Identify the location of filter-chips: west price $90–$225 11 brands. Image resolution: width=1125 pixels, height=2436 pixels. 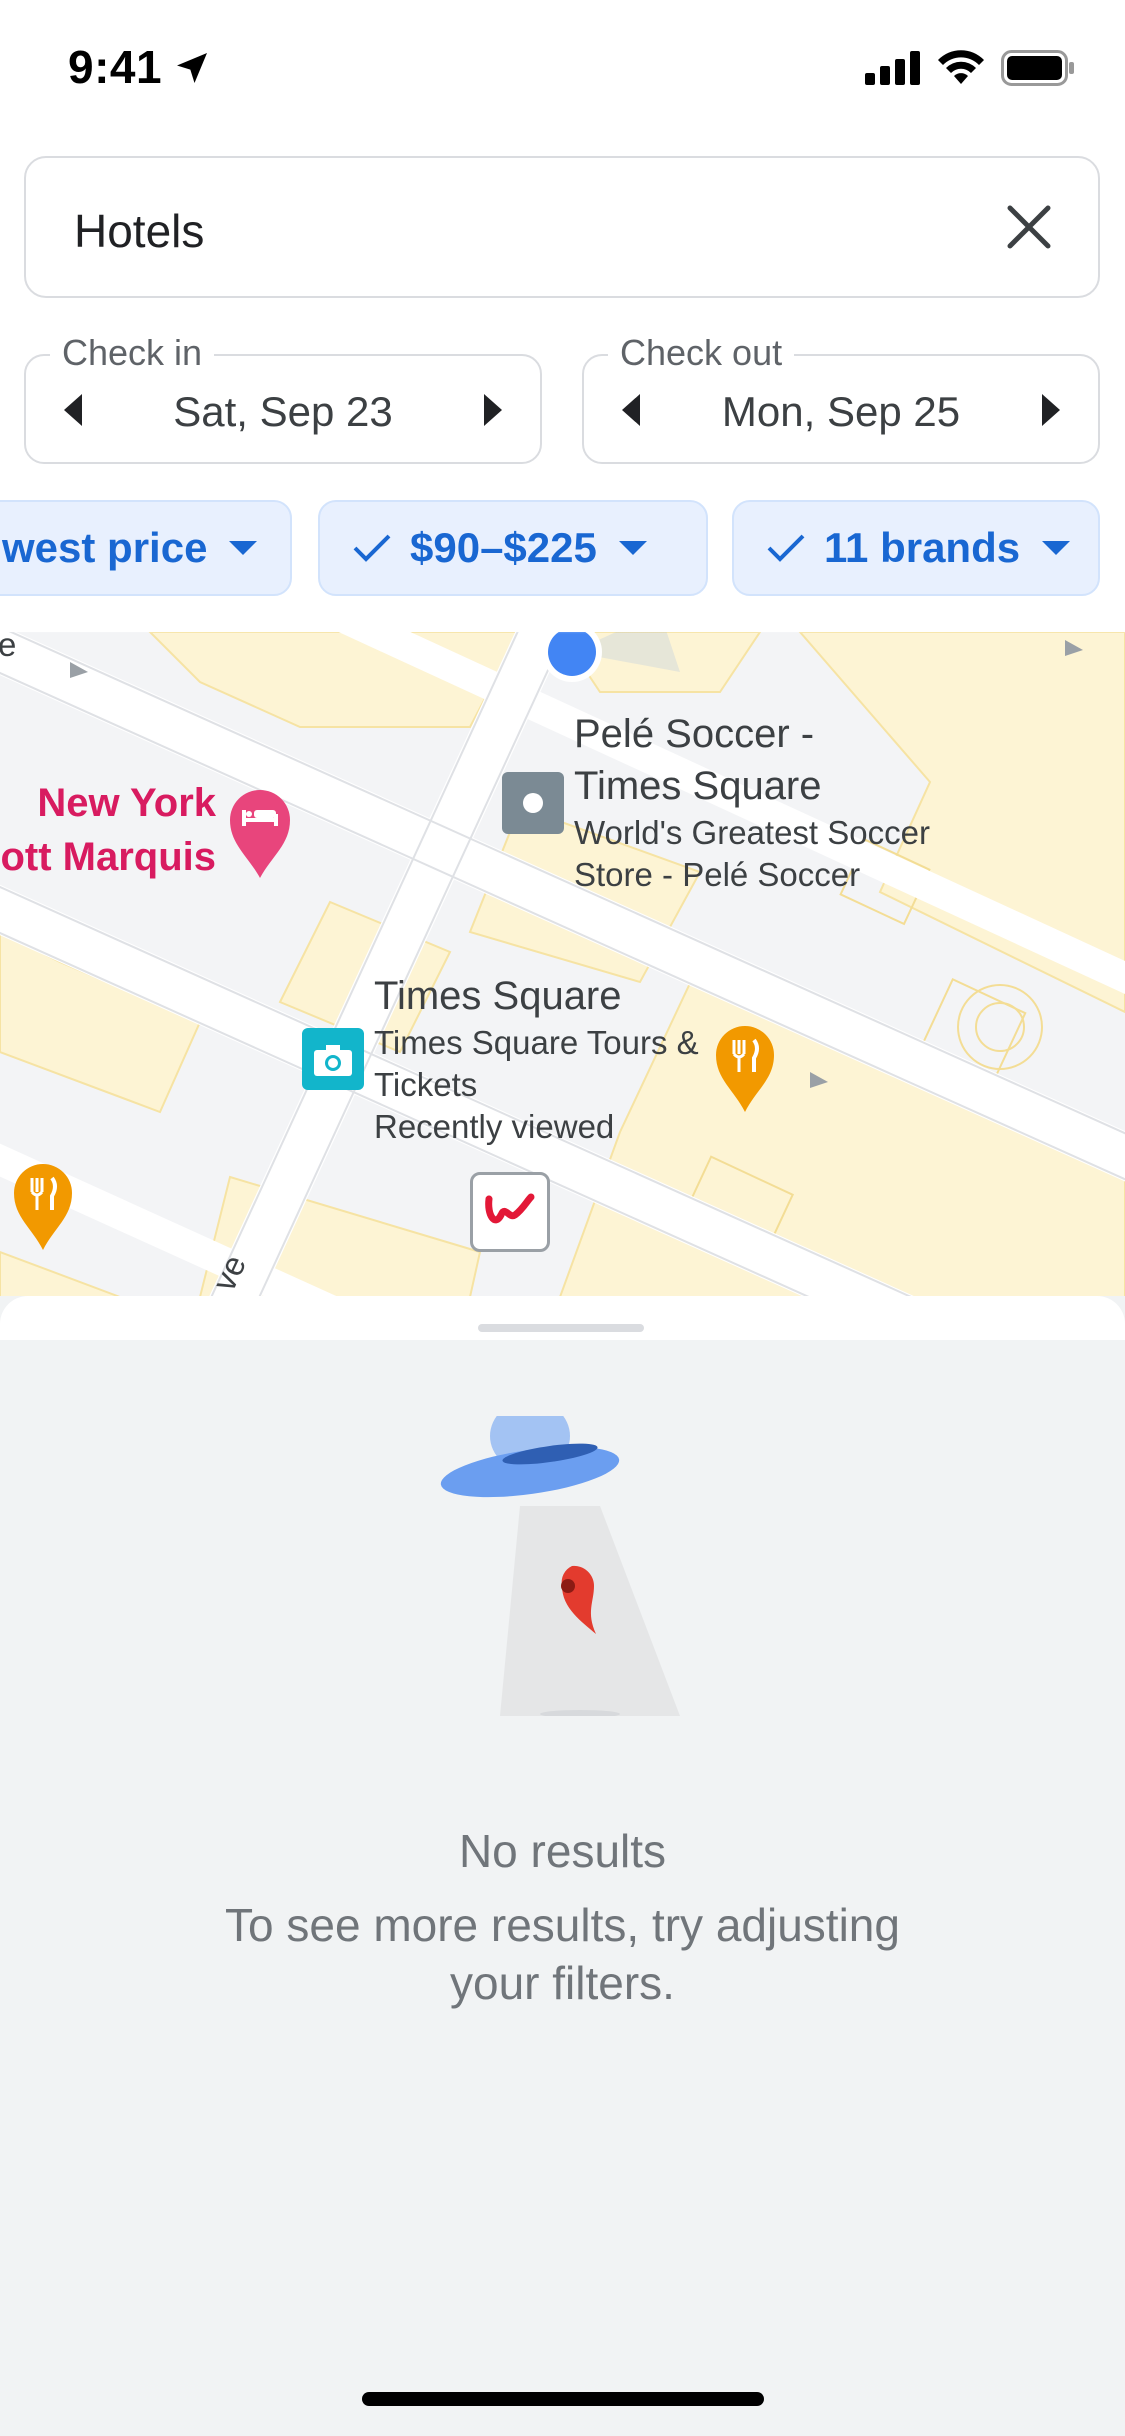
(562, 549).